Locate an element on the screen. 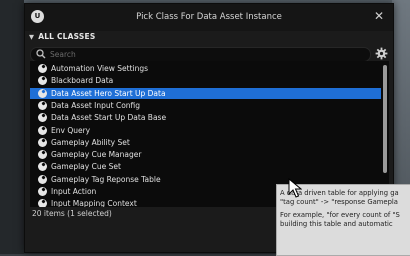  editor-side-panel is located at coordinates (12, 127).